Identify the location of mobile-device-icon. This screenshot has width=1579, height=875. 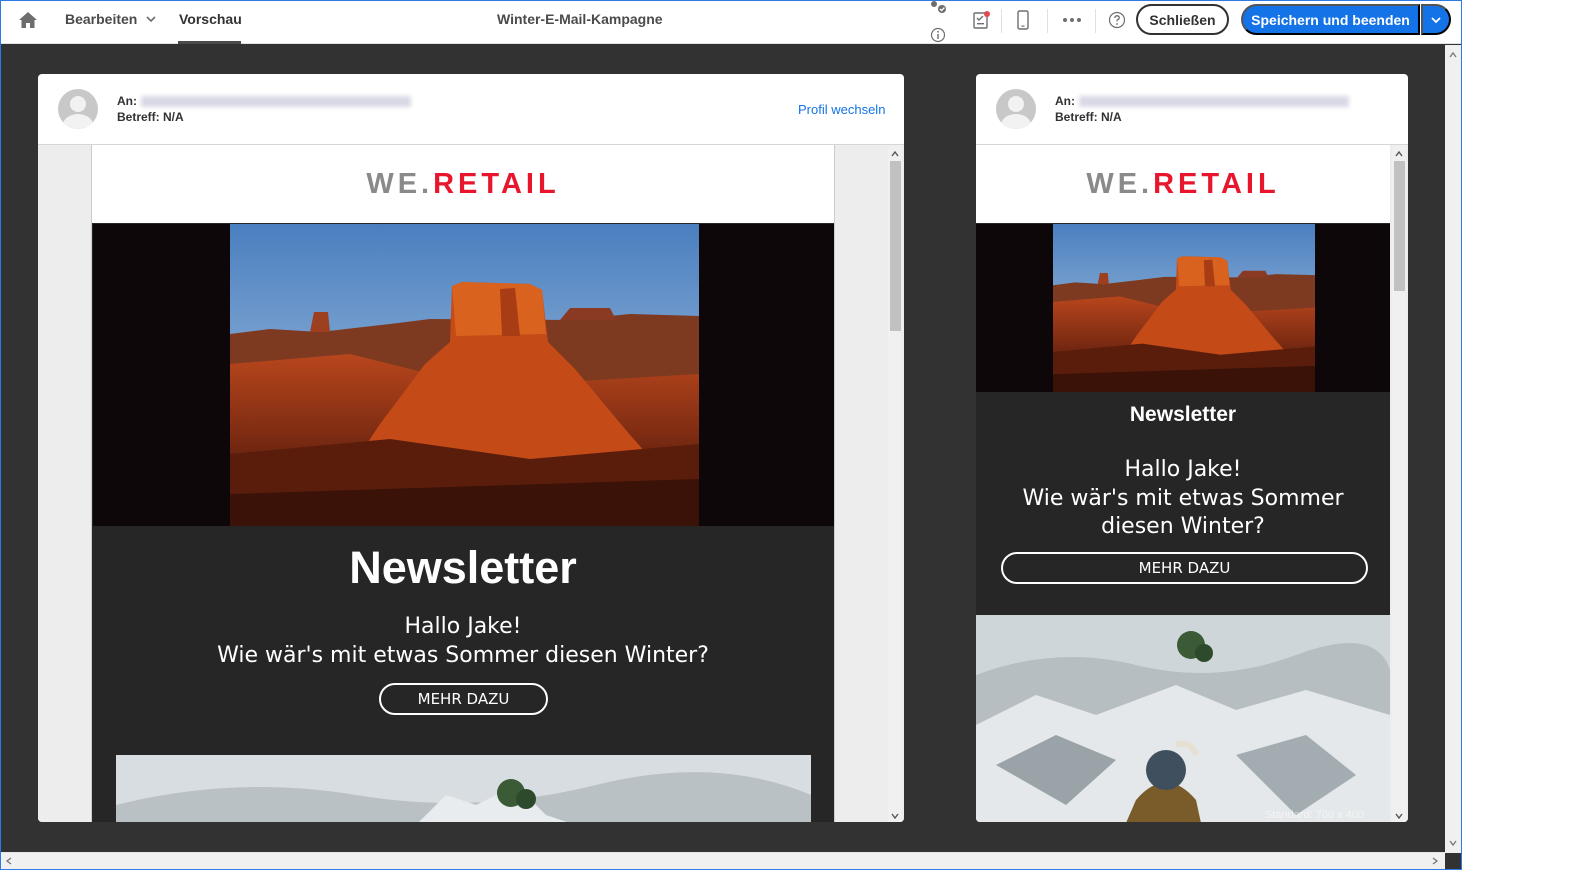
(1023, 20).